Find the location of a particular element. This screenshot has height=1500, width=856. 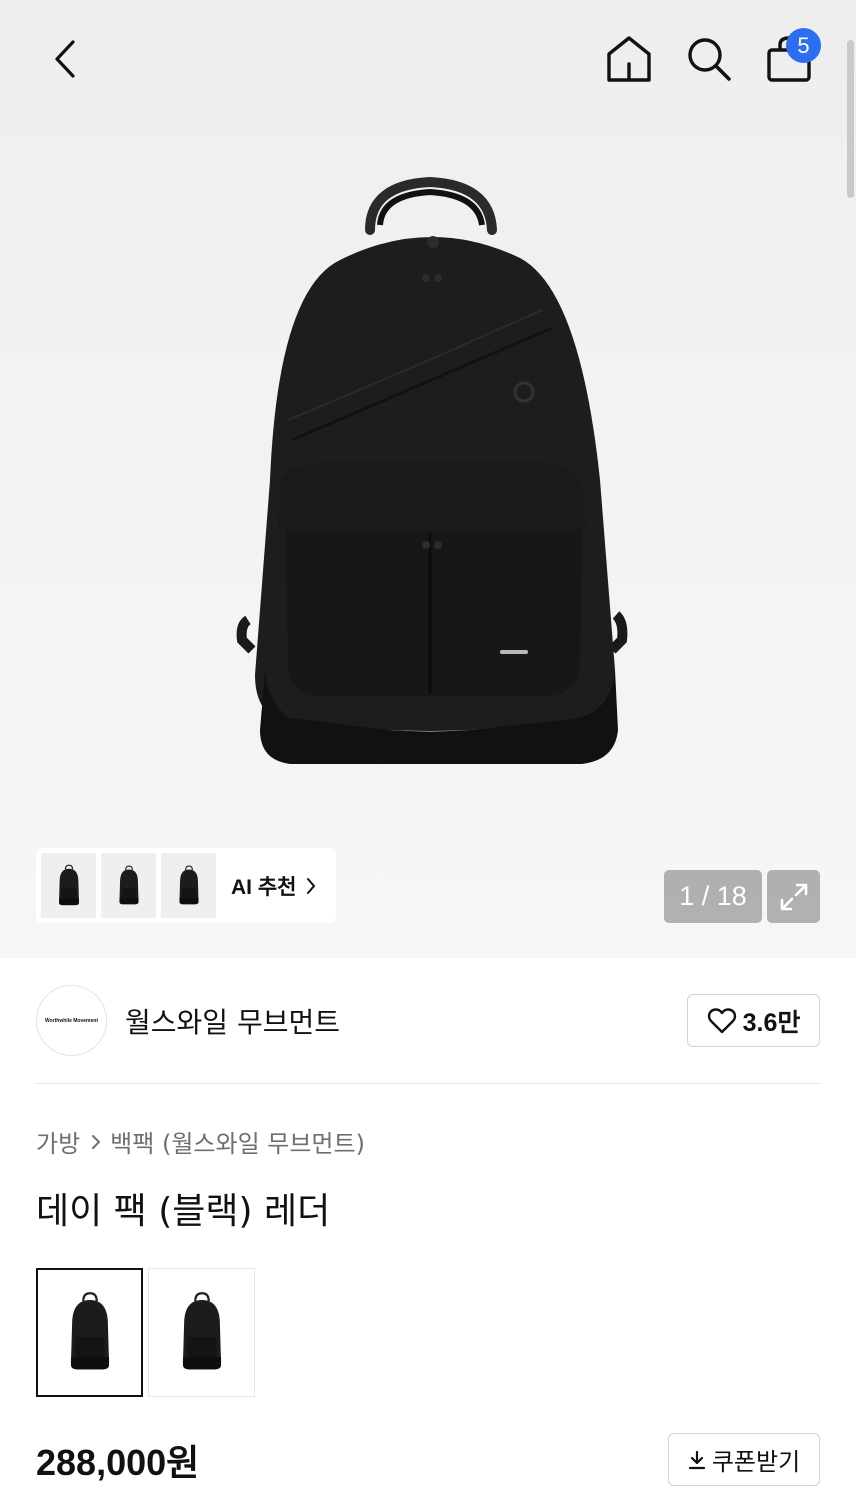

chevron-left-icon is located at coordinates (65, 59).